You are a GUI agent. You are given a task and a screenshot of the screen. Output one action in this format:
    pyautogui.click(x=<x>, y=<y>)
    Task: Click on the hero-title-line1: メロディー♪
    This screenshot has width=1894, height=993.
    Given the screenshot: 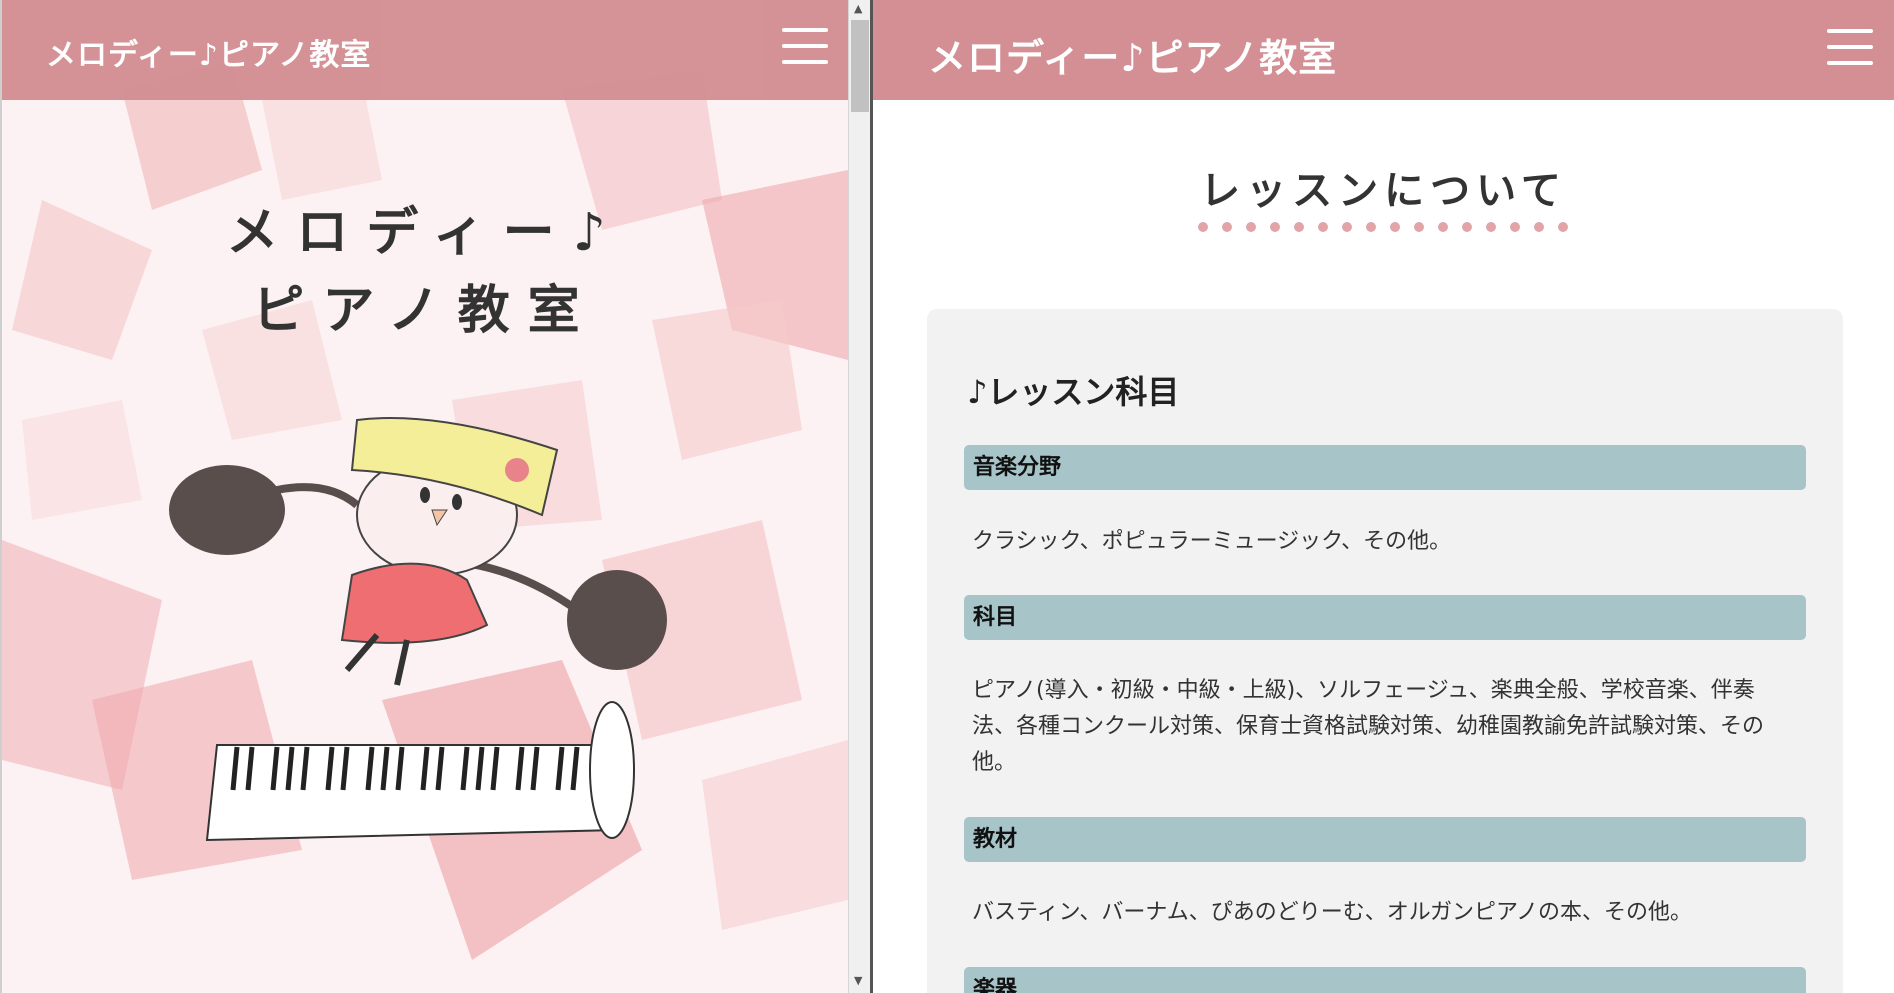 What is the action you would take?
    pyautogui.click(x=425, y=232)
    